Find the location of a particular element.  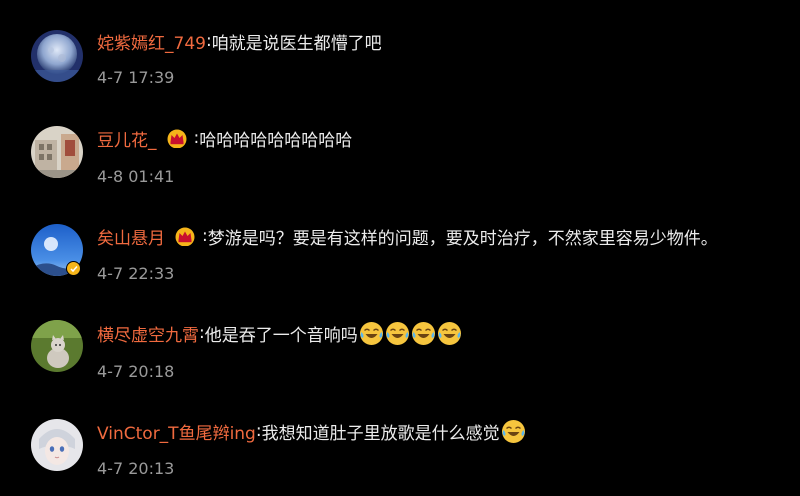

comment-username: 矣山悬月 is located at coordinates (131, 236).